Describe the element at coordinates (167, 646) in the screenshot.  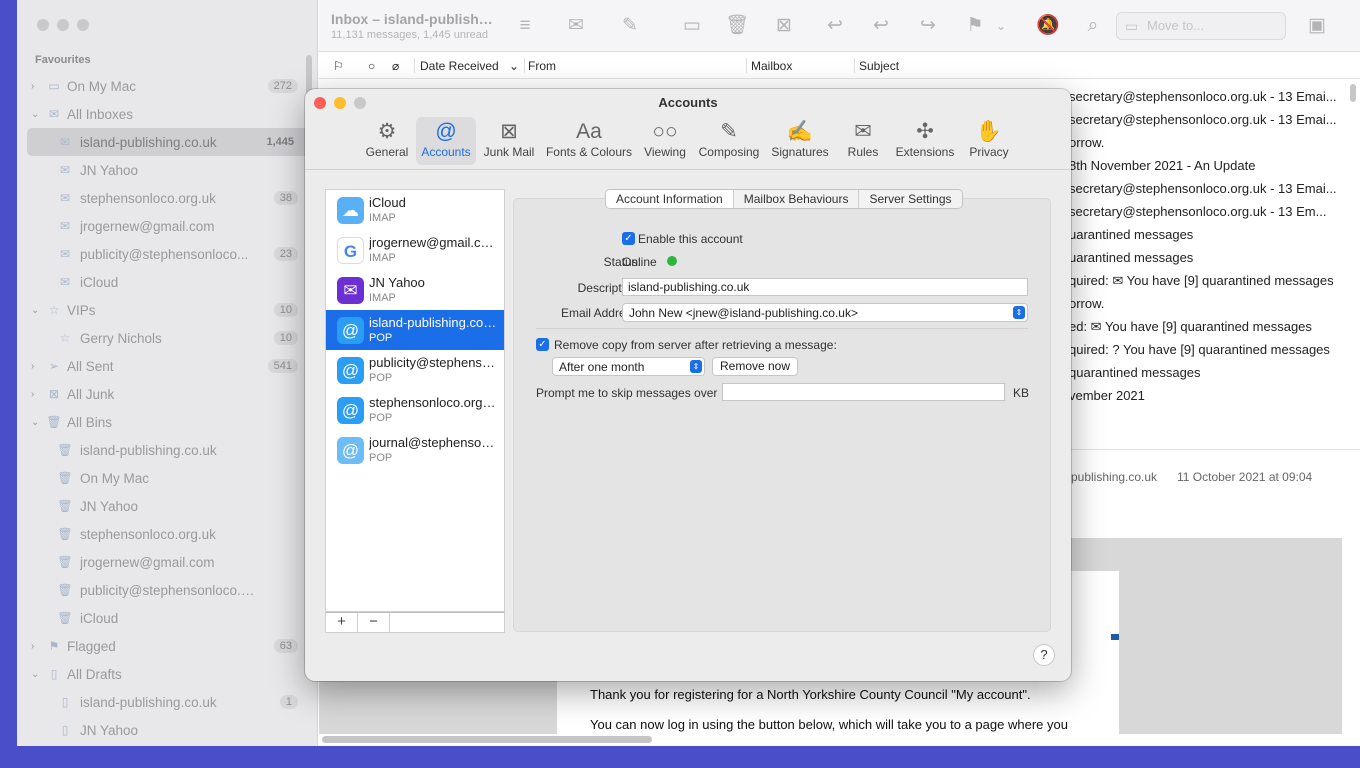
I see `sidebar-item: › ⚑ Flagged 63` at that location.